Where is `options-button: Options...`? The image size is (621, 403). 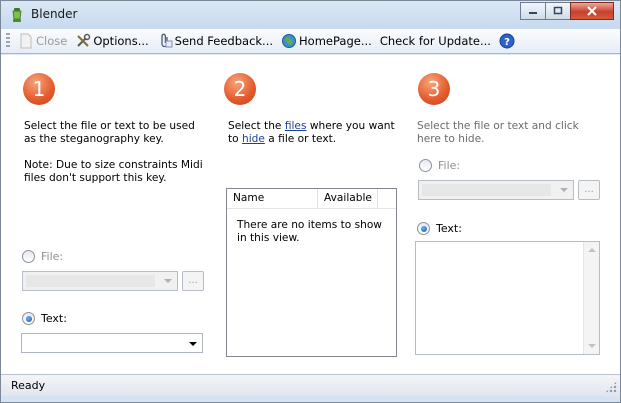 options-button: Options... is located at coordinates (111, 41).